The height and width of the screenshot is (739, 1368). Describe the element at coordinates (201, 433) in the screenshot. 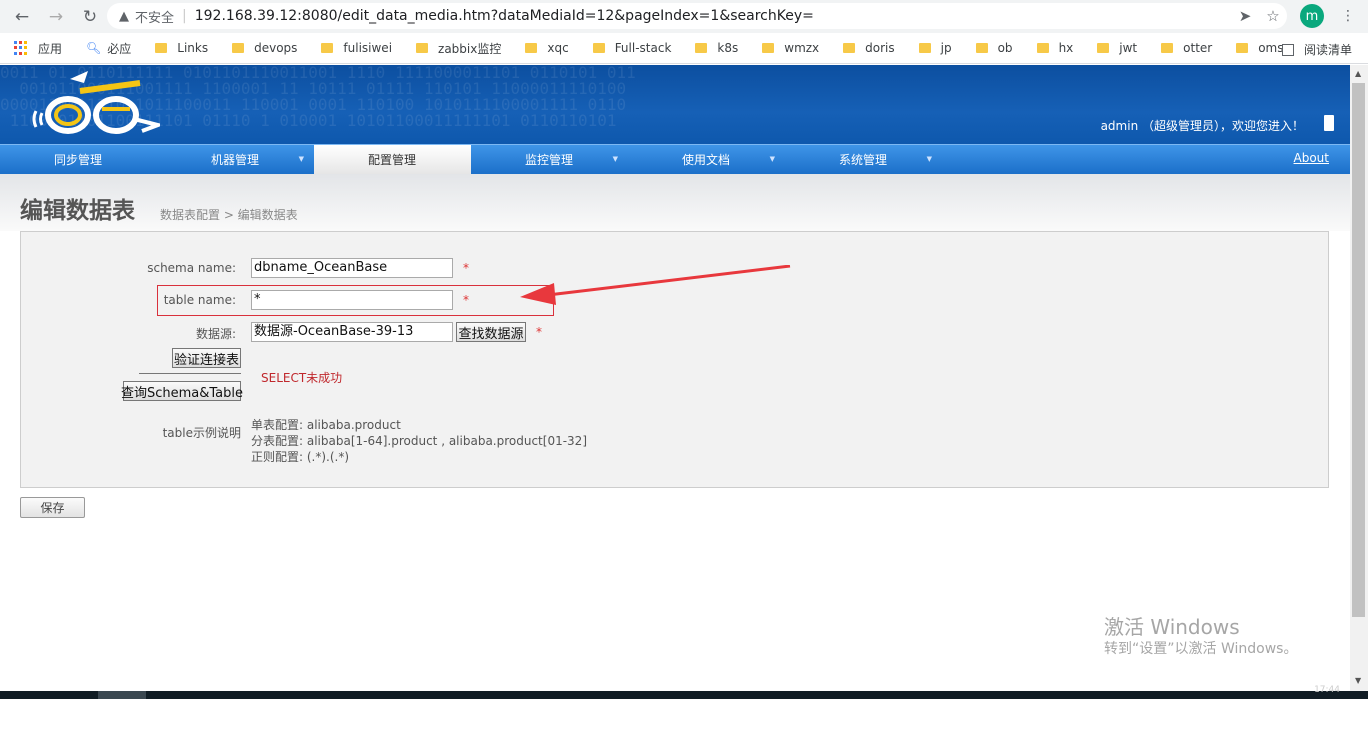

I see `table-example-label: table示例说明` at that location.